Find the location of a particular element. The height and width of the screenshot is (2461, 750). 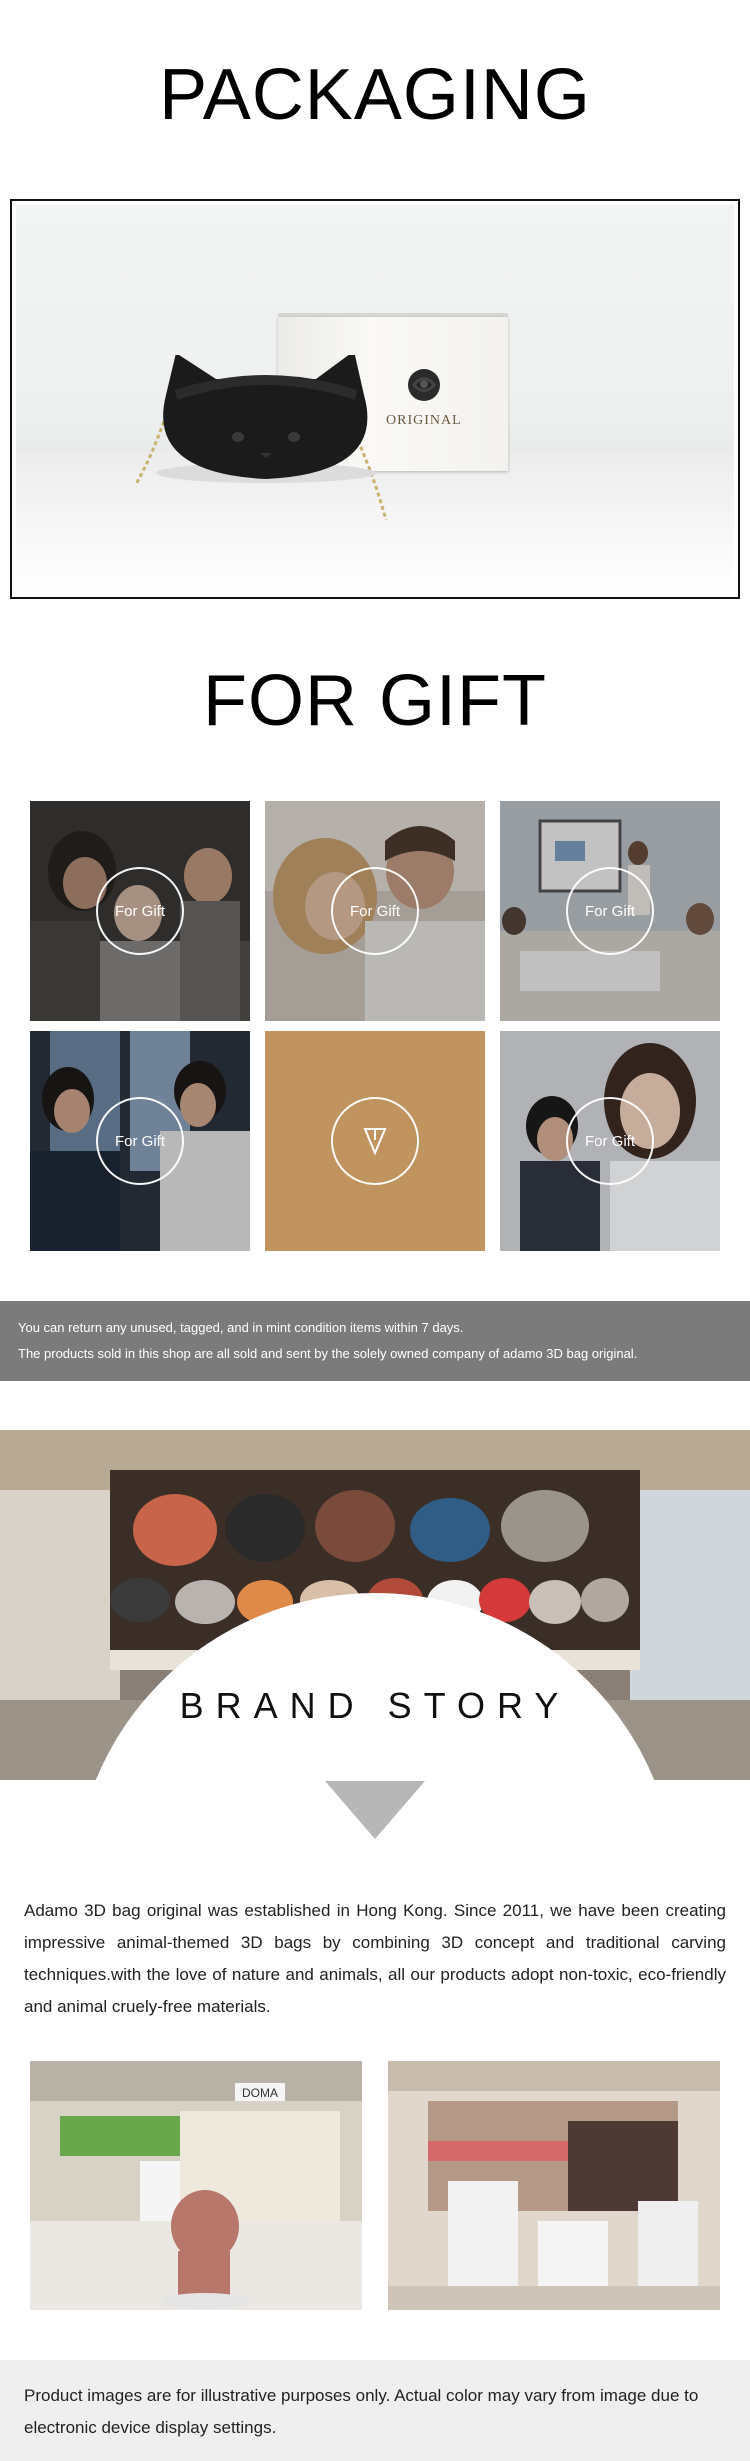

arrow-ring is located at coordinates (375, 1141).